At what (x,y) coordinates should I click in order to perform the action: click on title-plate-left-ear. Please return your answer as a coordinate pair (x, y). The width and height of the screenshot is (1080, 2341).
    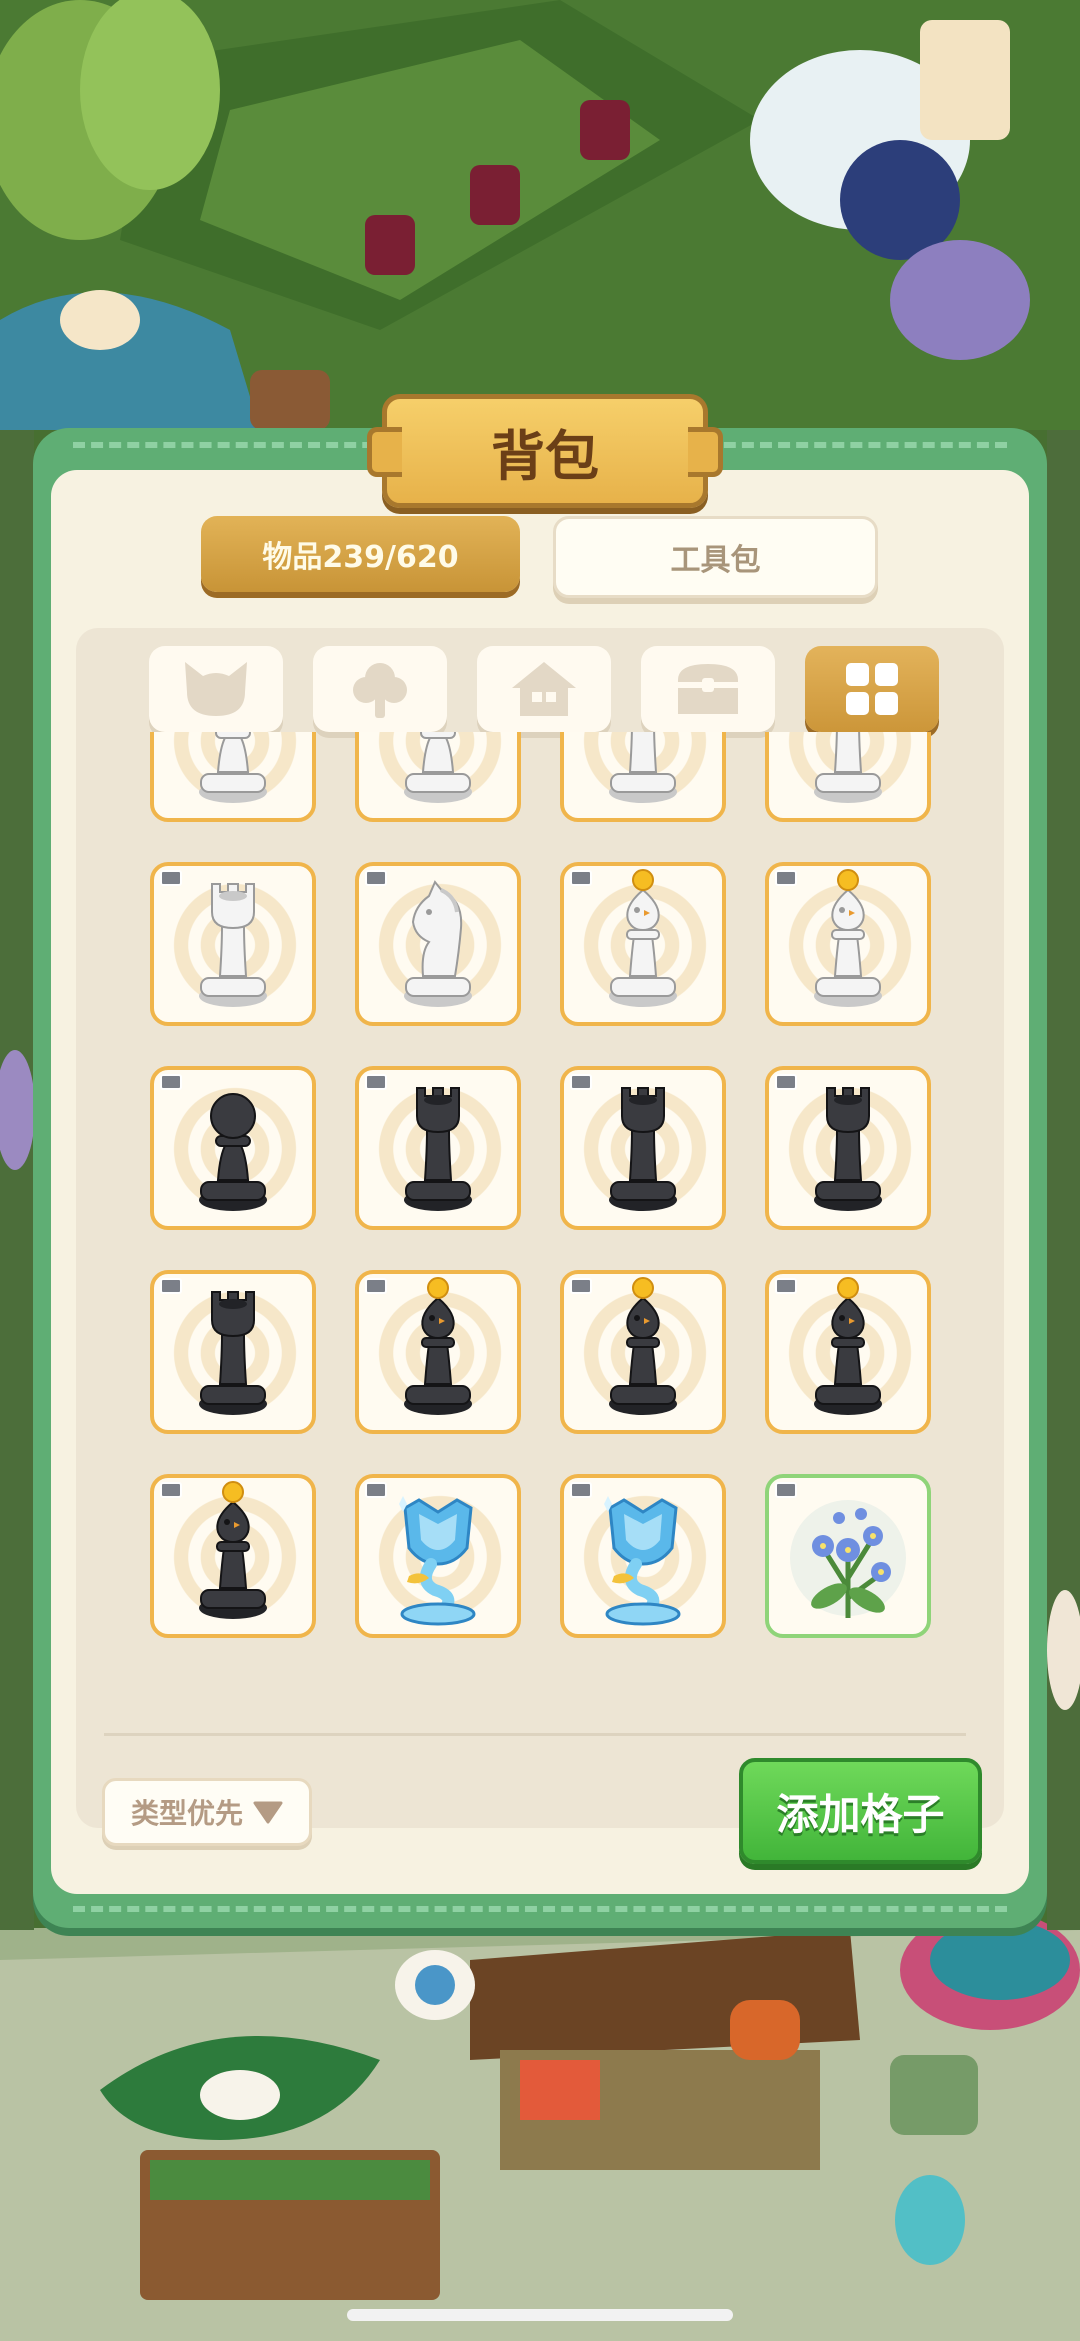
    Looking at the image, I should click on (384, 452).